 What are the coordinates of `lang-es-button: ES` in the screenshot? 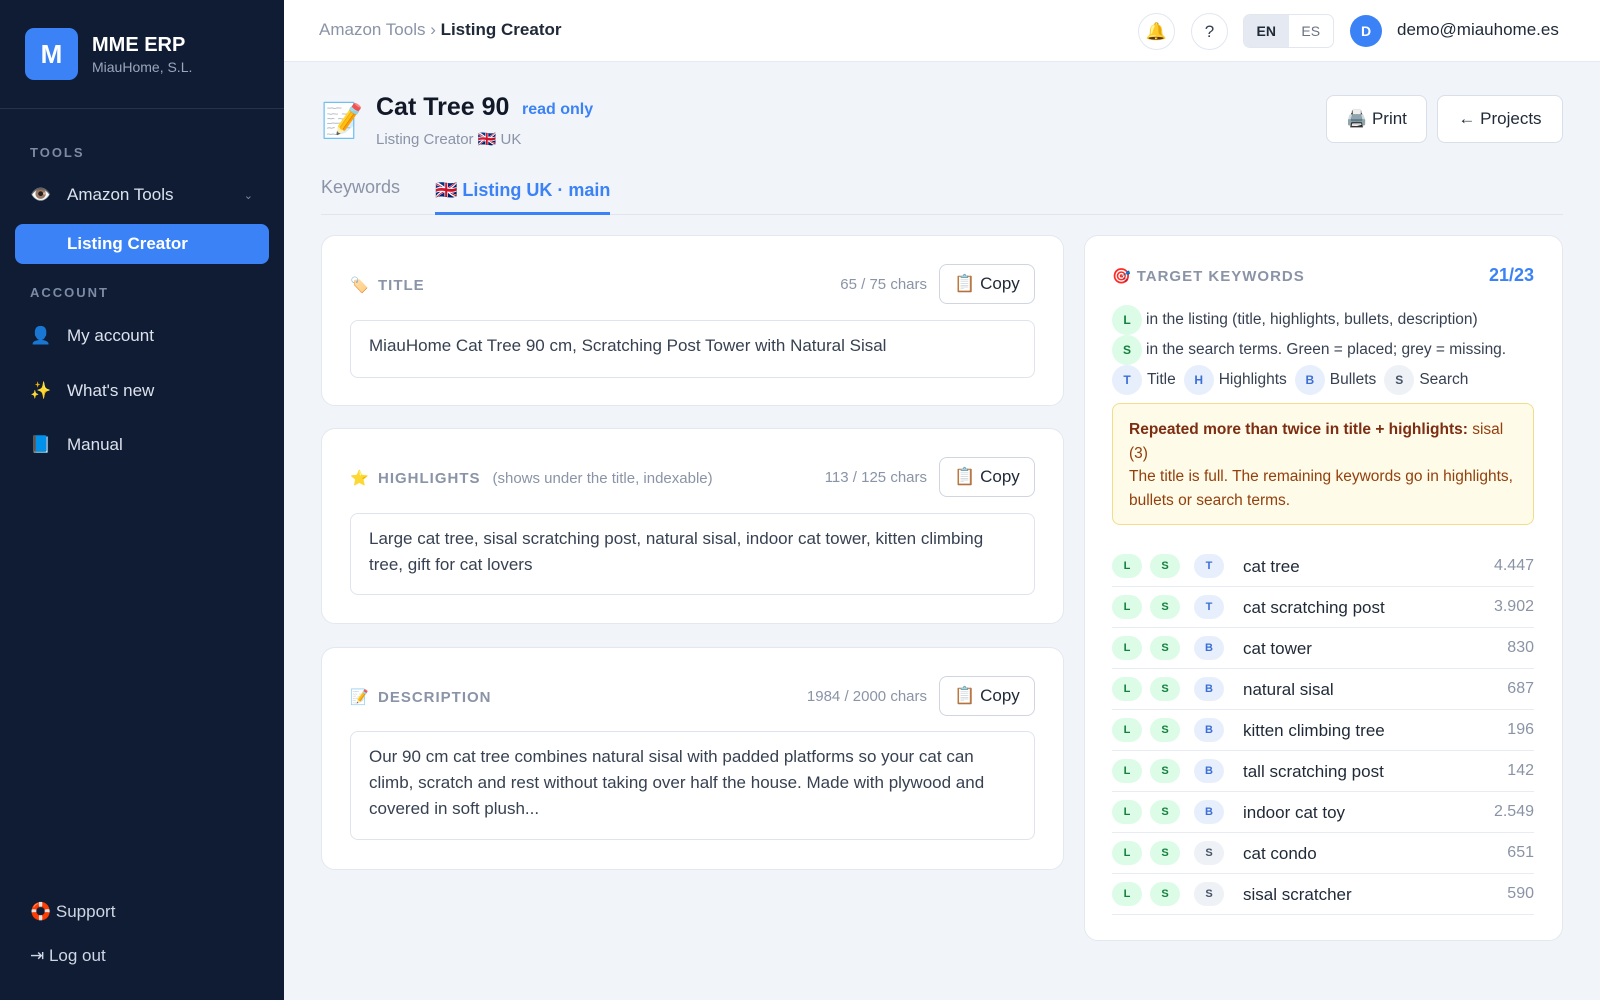 It's located at (1311, 31).